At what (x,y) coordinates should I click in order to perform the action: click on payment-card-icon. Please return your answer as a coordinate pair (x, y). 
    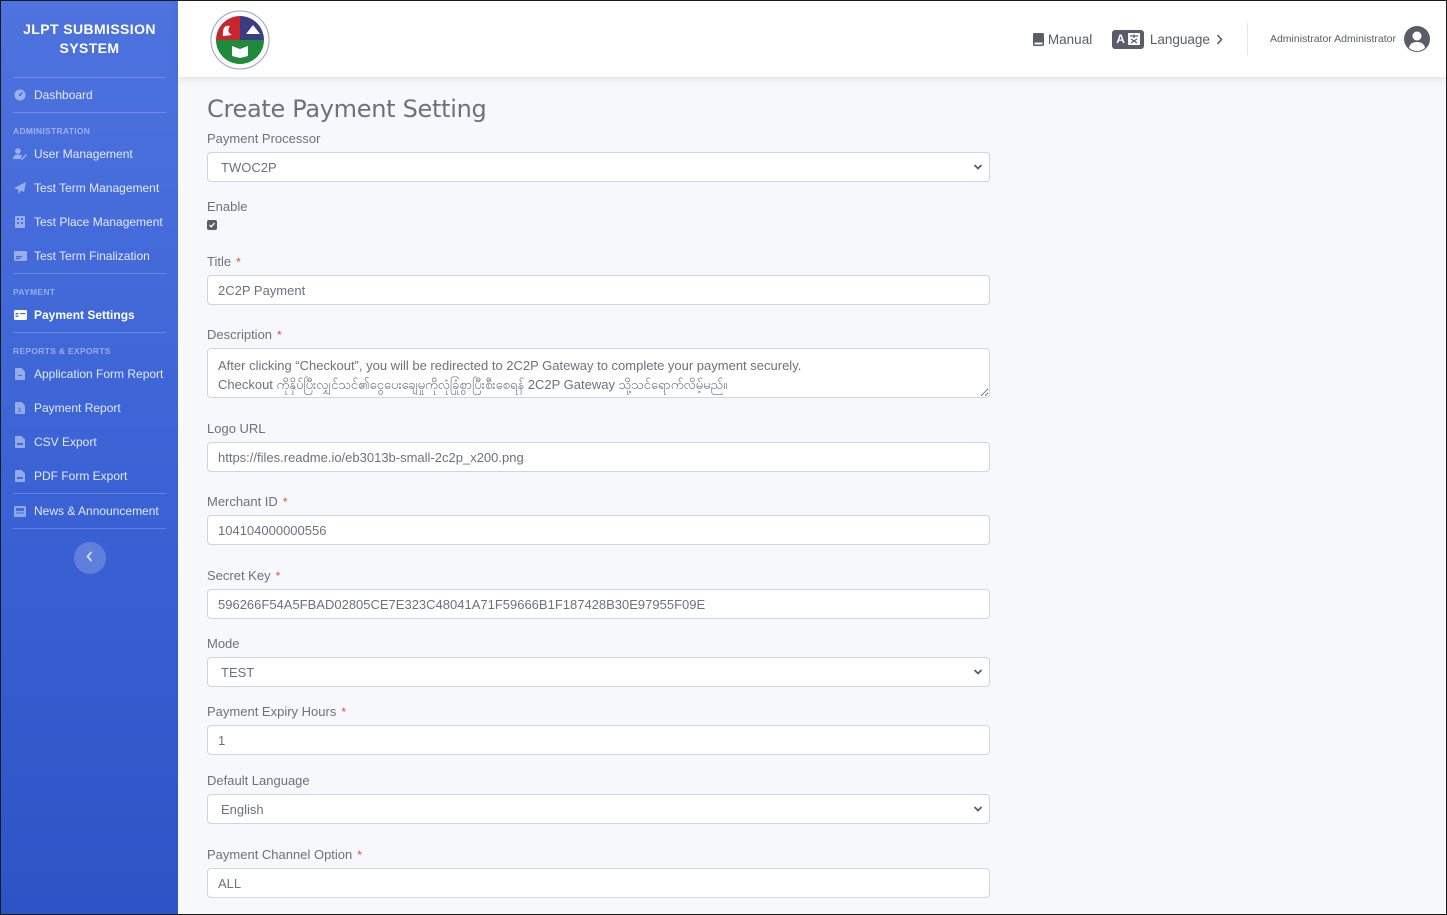
    Looking at the image, I should click on (20, 315).